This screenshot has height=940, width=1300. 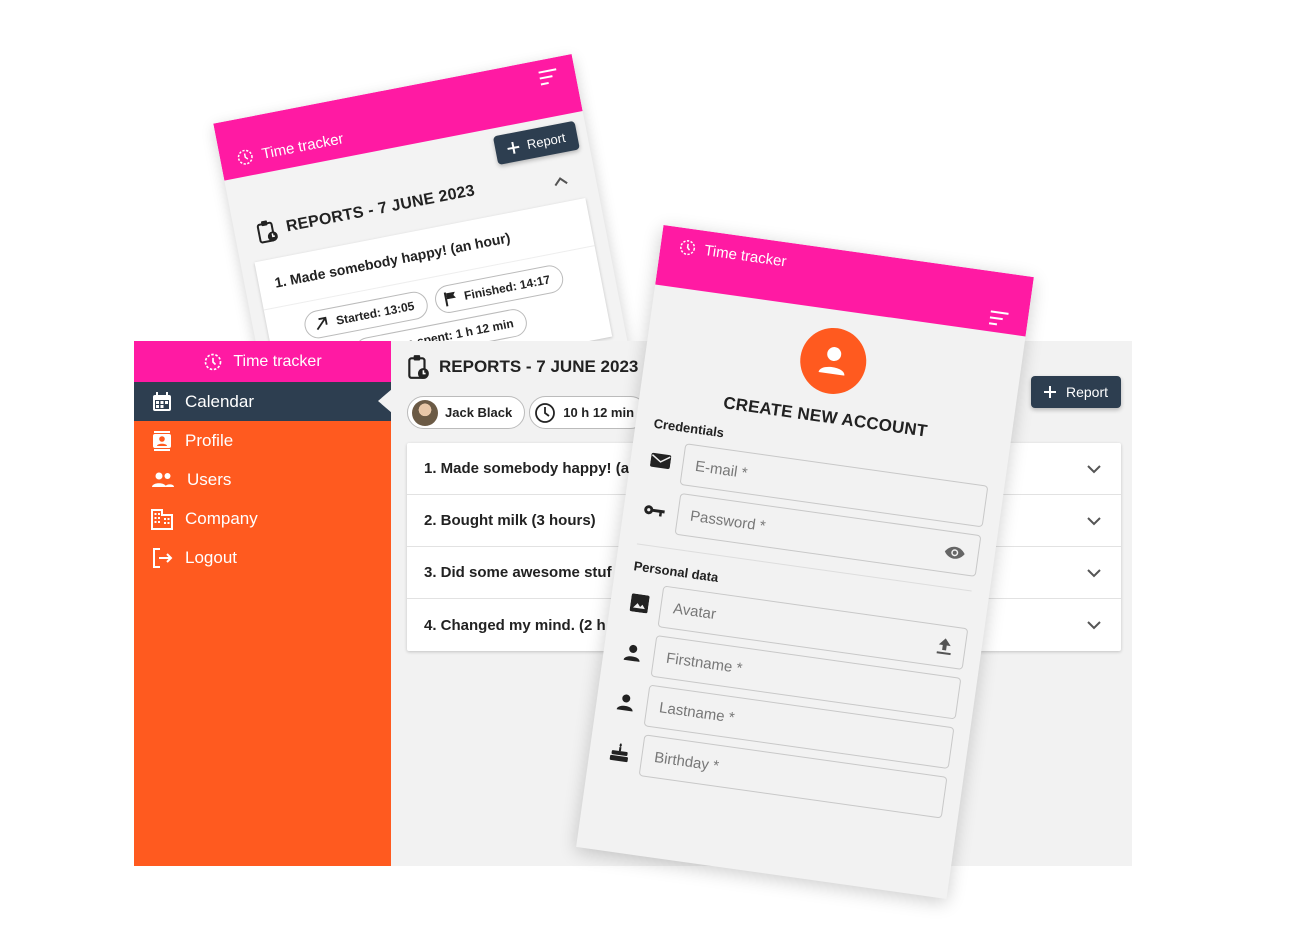 What do you see at coordinates (321, 323) in the screenshot?
I see `arrow-up-right-icon` at bounding box center [321, 323].